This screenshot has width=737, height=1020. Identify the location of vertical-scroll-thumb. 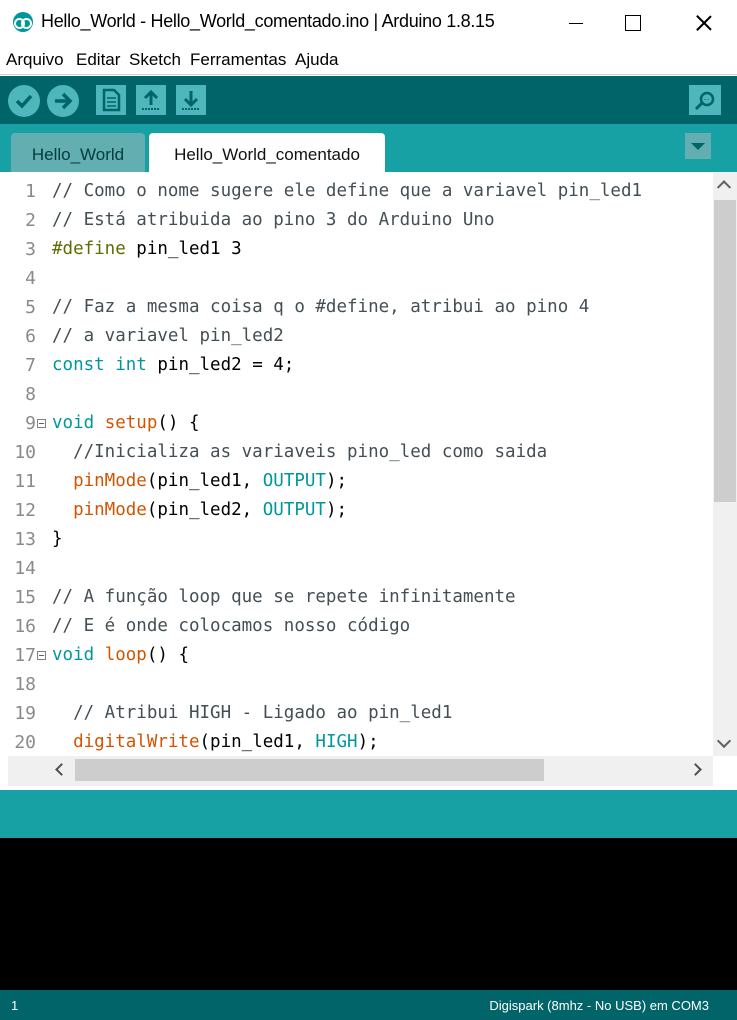
(725, 351).